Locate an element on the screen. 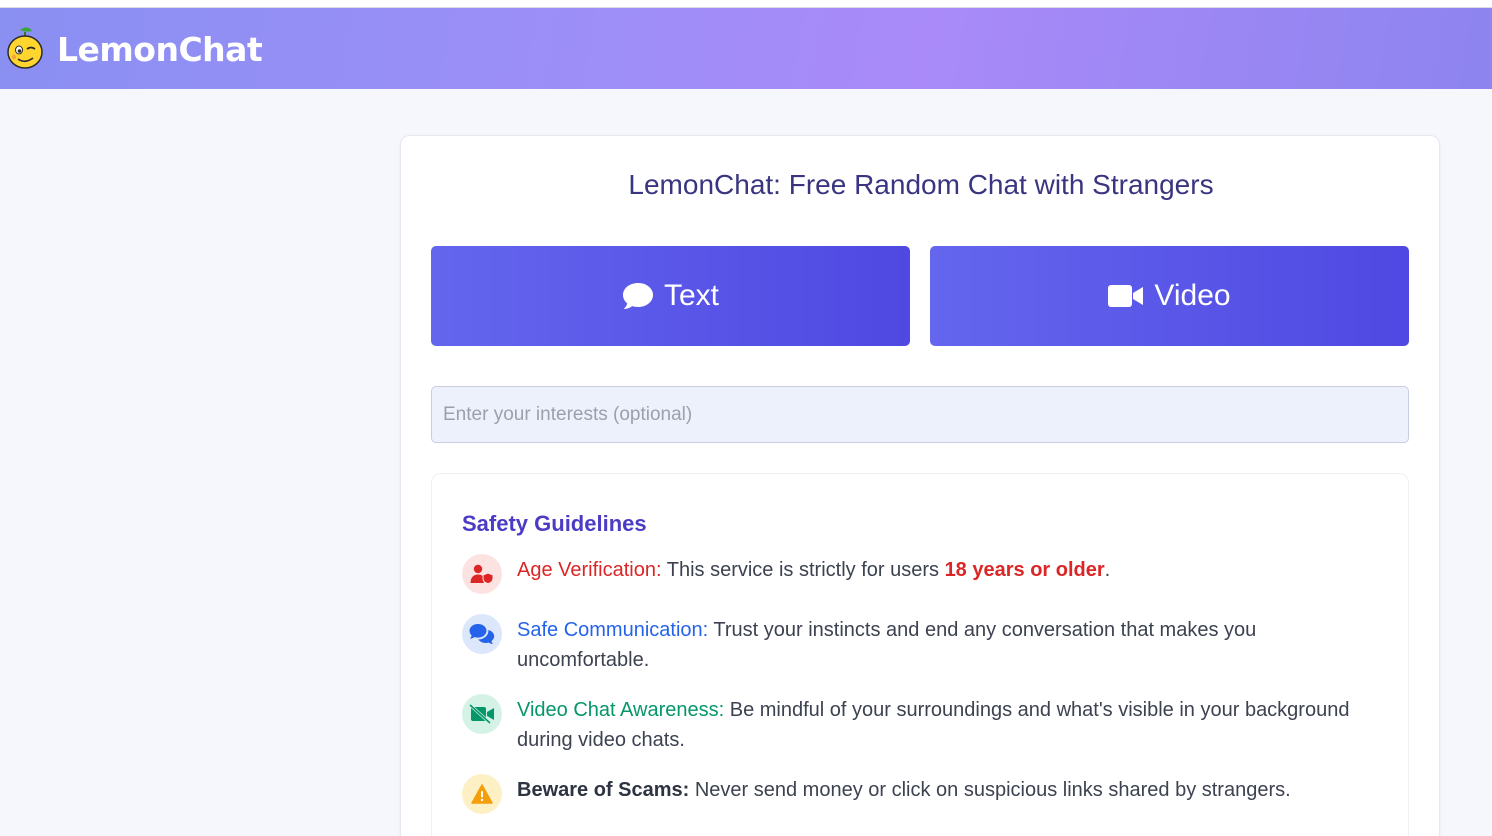  text-chat-button: Text is located at coordinates (670, 296).